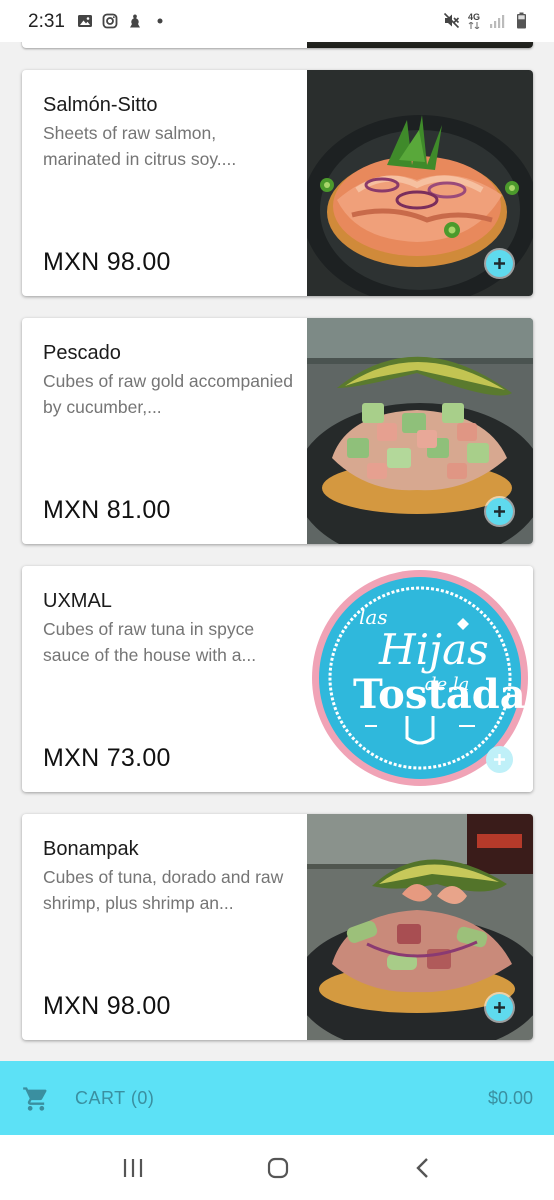  I want to click on mute-icon, so click(451, 20).